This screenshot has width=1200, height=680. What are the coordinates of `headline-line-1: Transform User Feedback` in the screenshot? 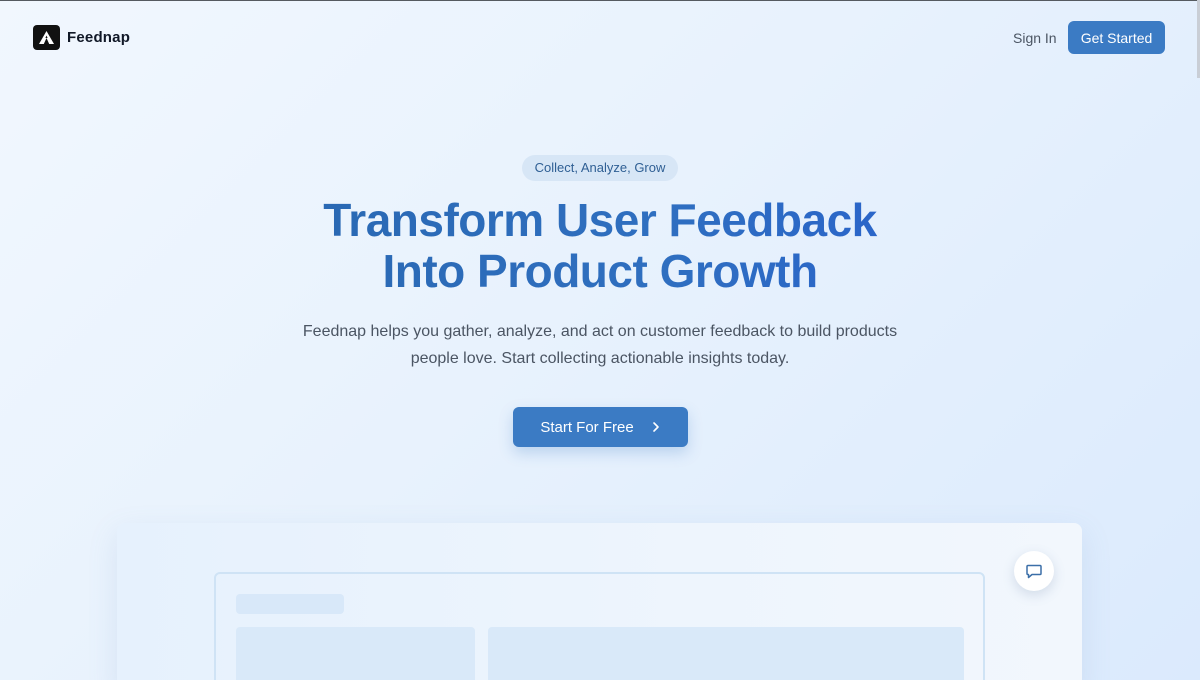 It's located at (600, 220).